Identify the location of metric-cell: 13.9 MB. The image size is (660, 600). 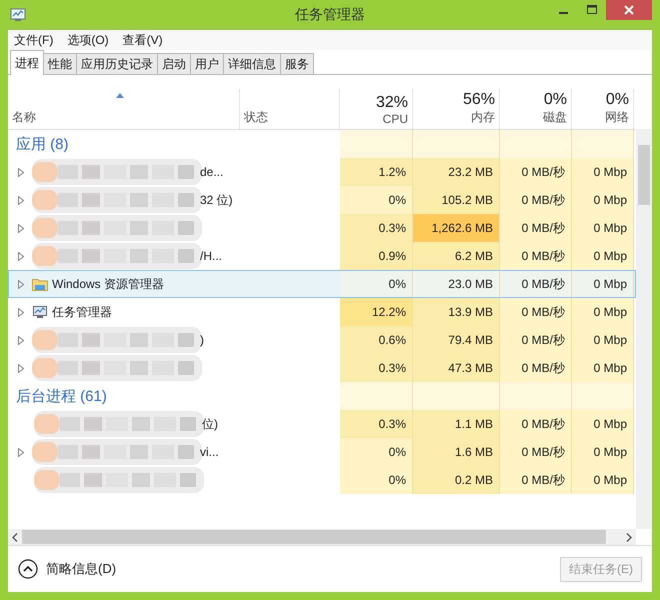
(456, 312).